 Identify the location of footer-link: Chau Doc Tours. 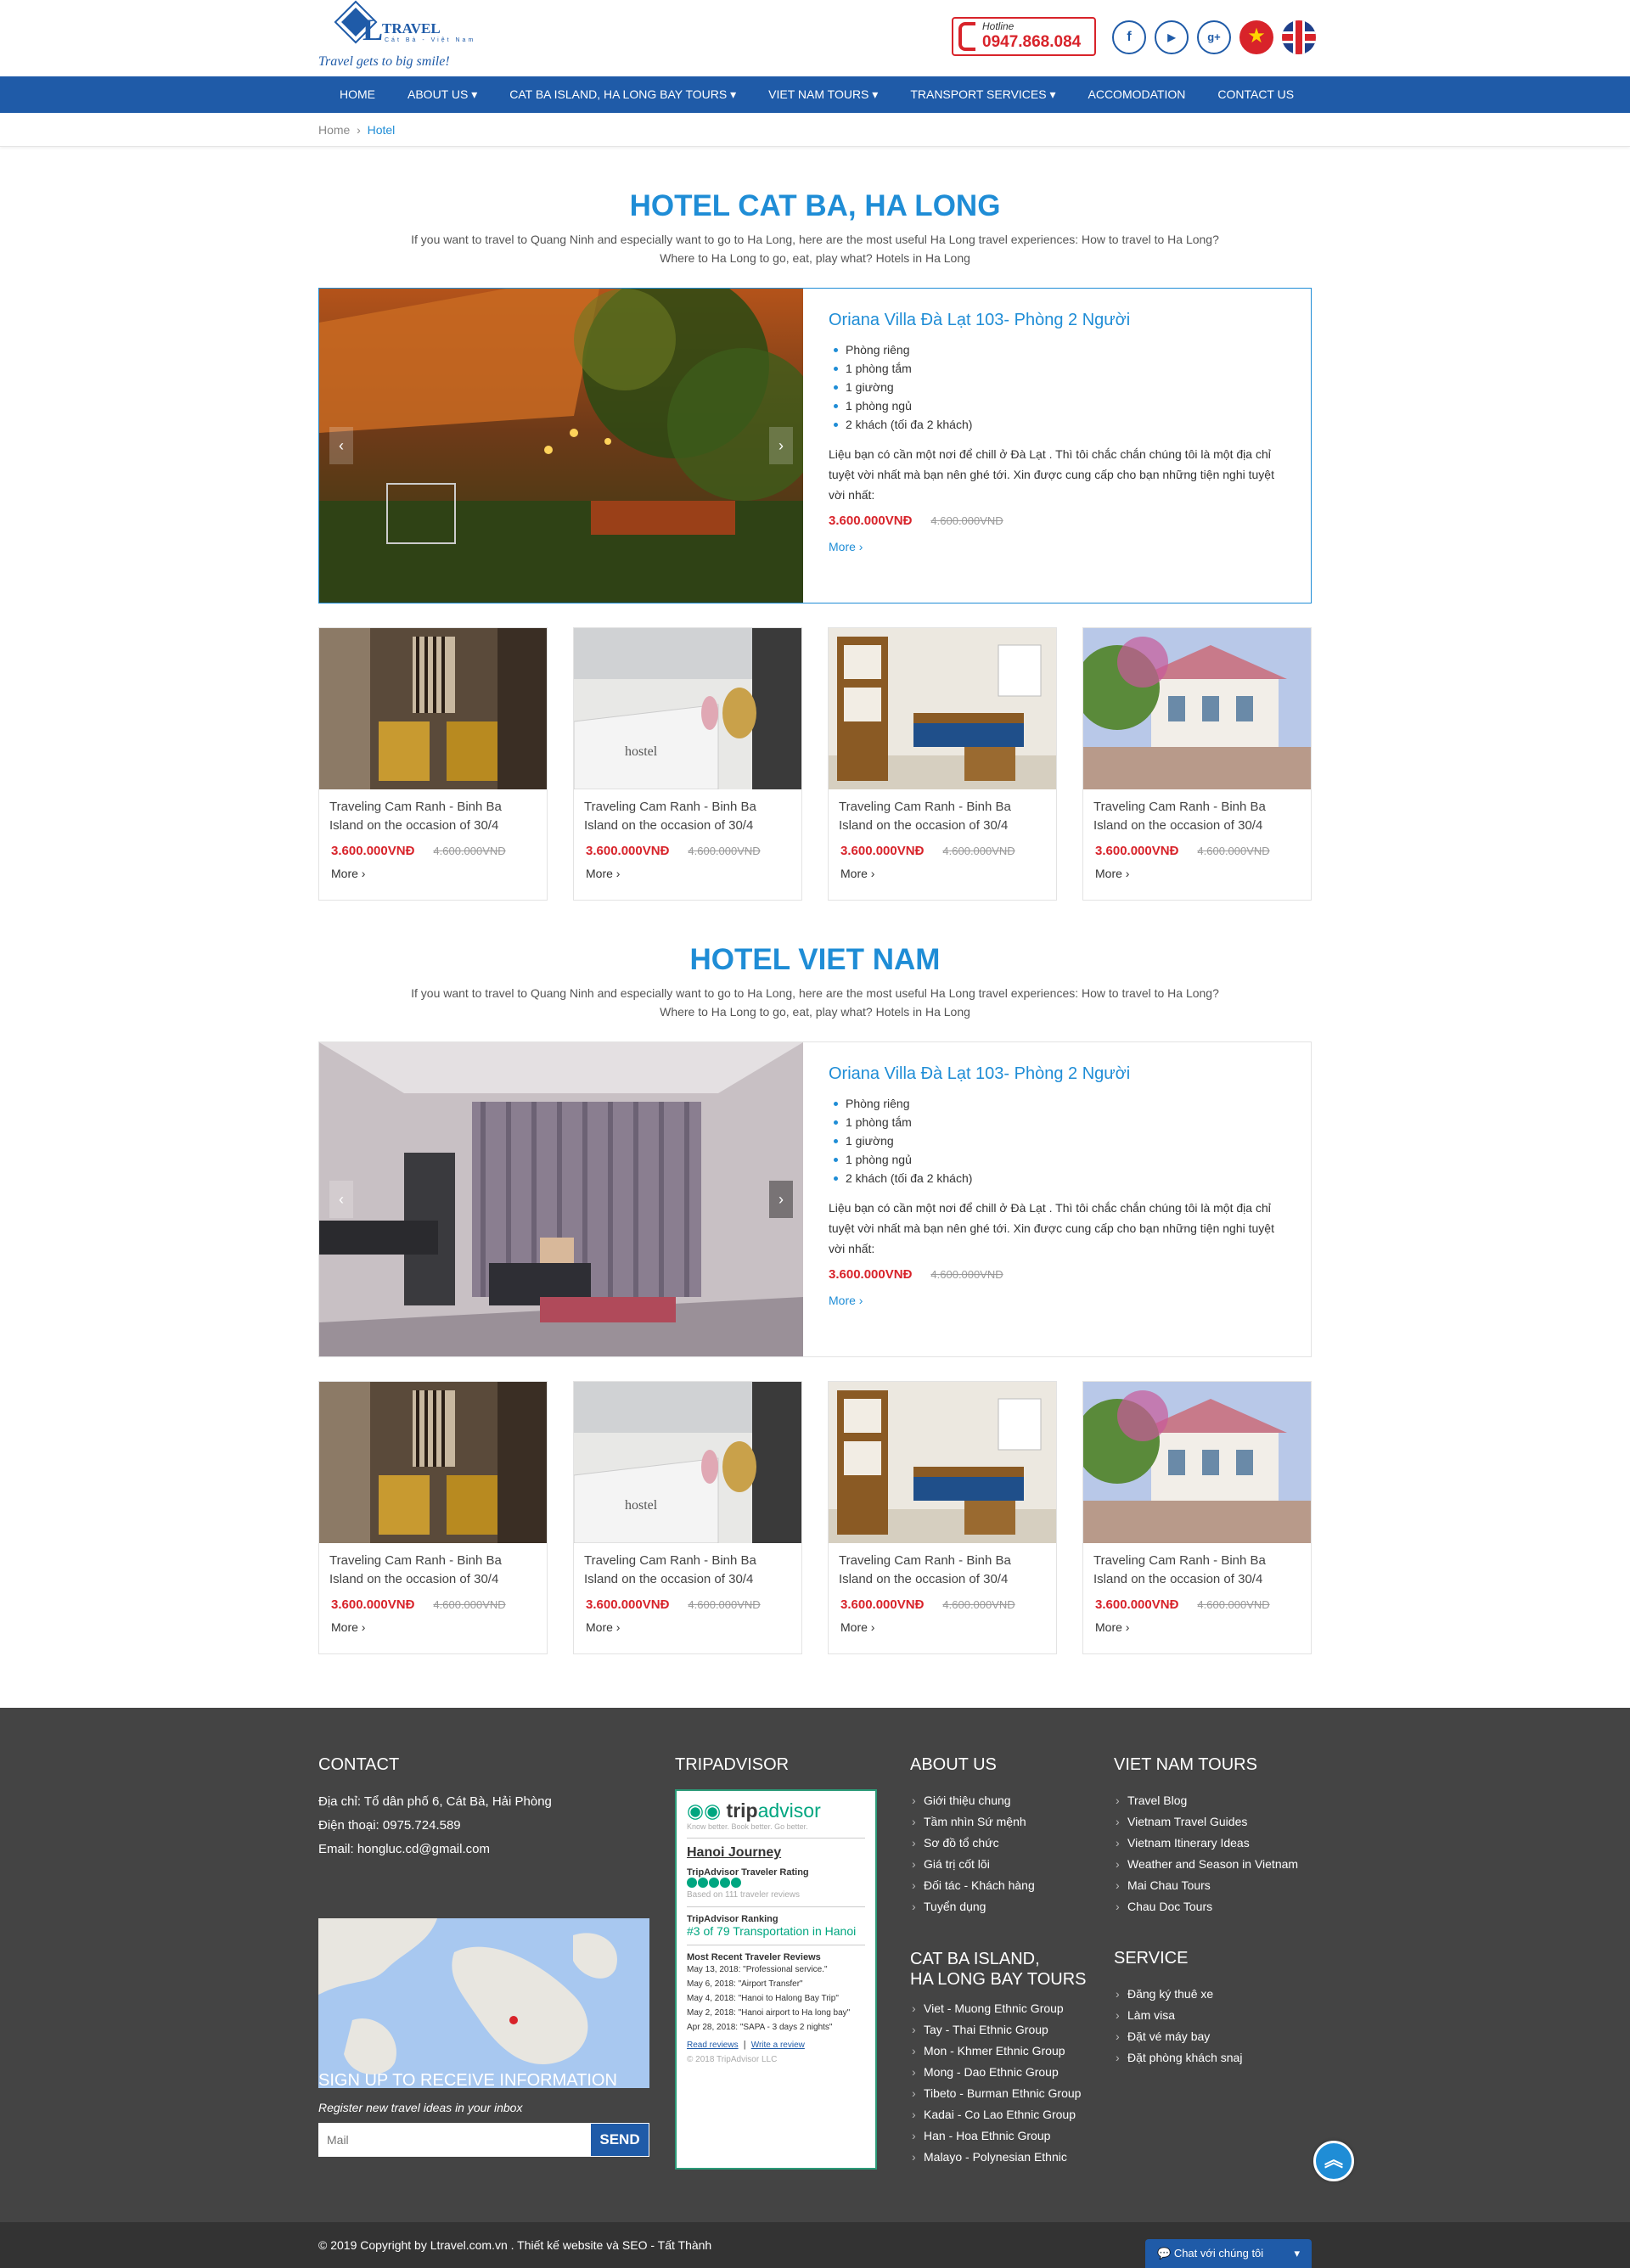
(1216, 1906).